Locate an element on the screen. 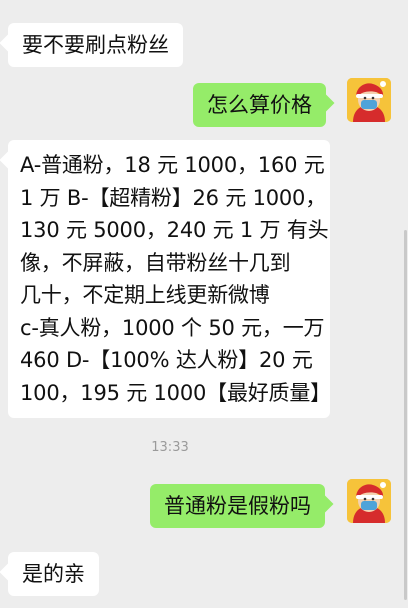  message-timestamp: 13:33 is located at coordinates (170, 447).